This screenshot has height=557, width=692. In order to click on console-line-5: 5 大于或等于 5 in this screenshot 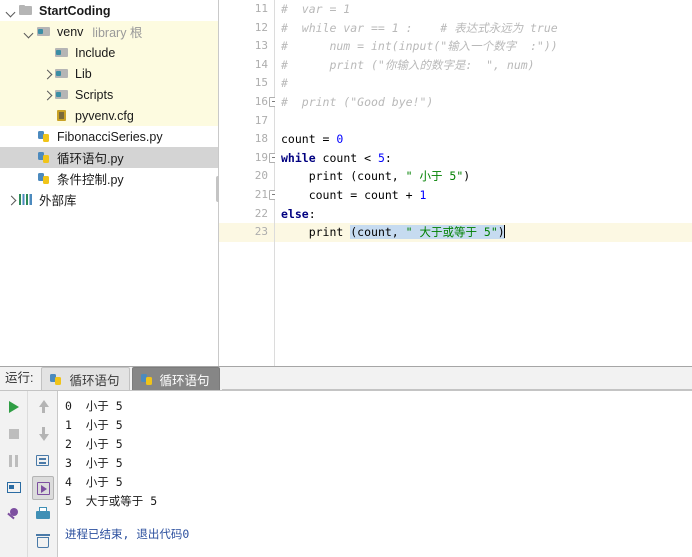, I will do `click(111, 501)`.